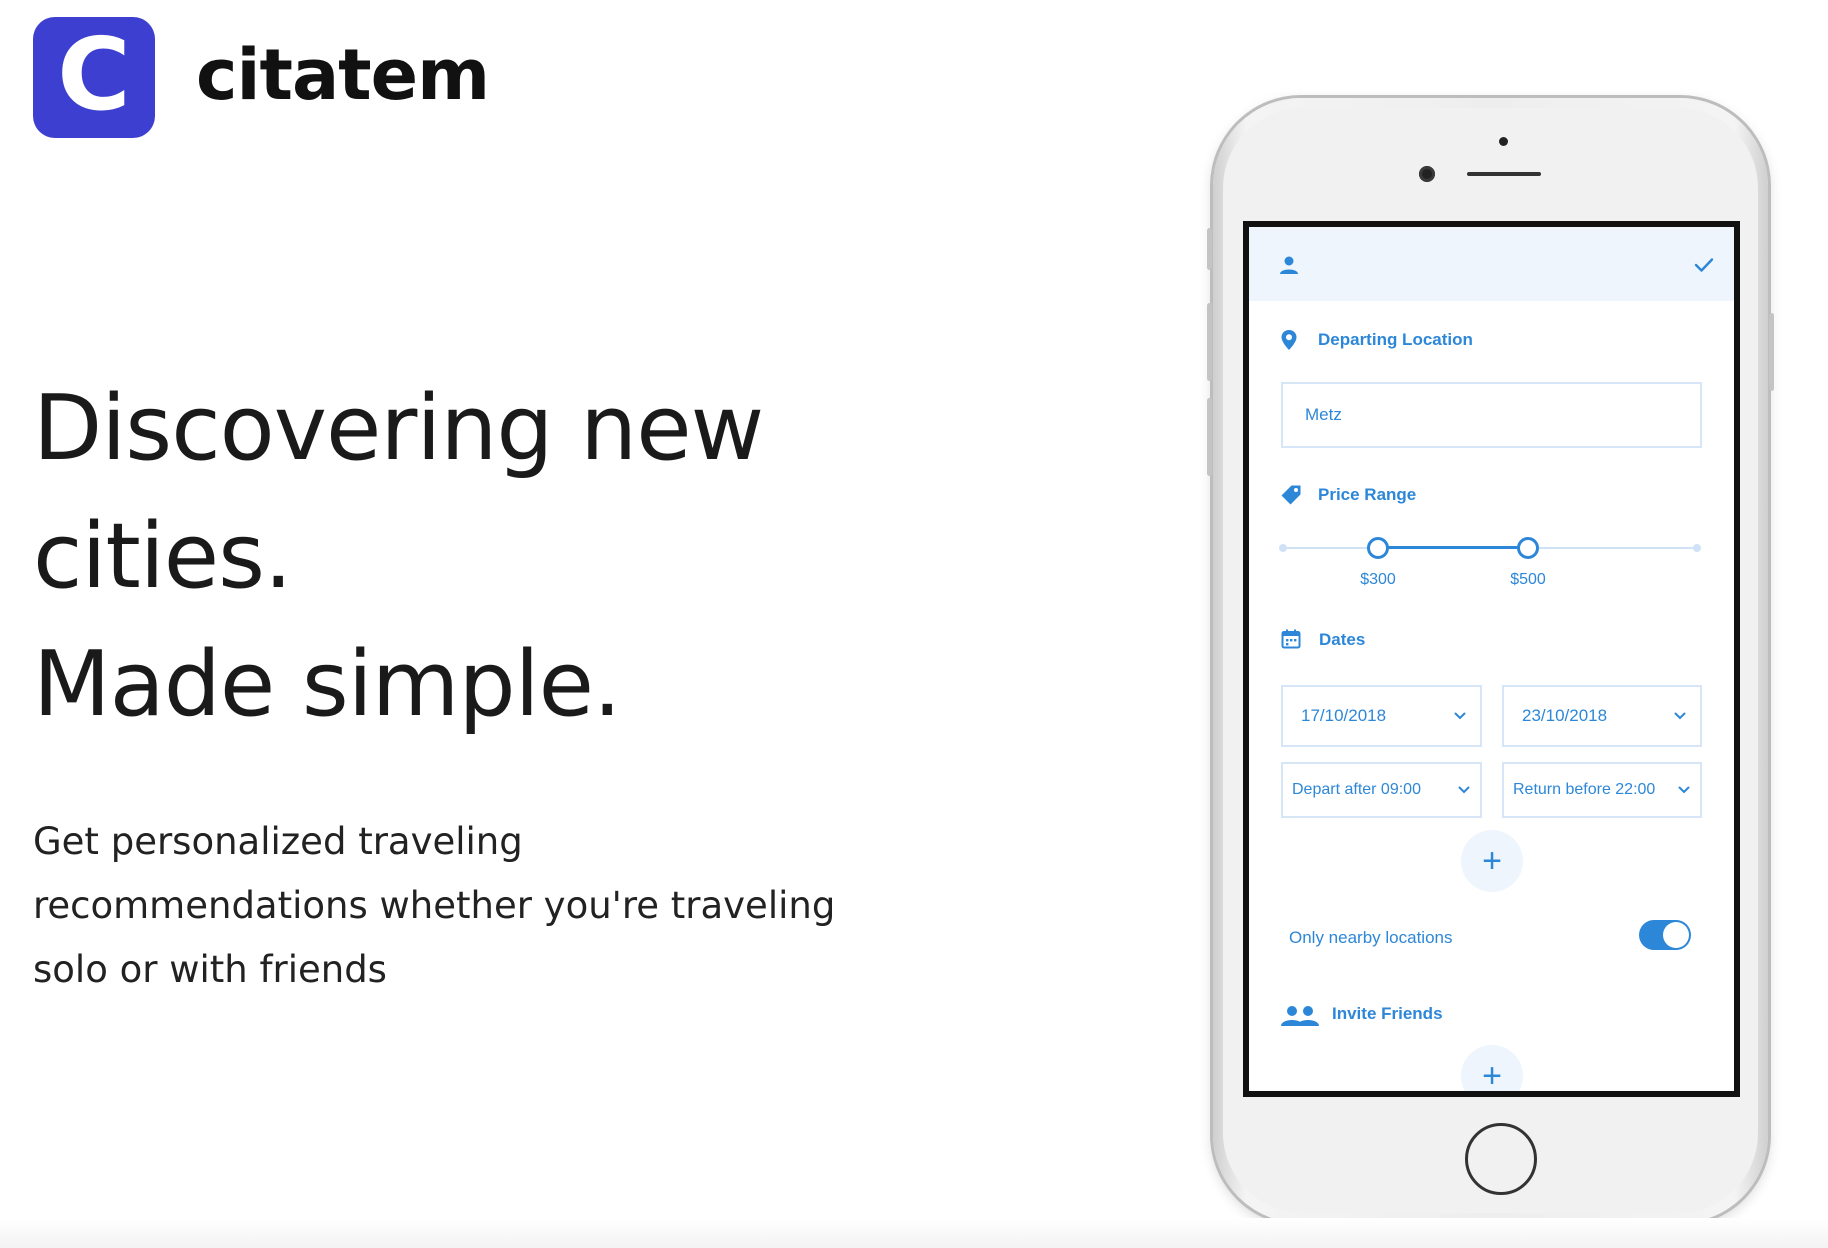  I want to click on dates-label: Dates, so click(1342, 639).